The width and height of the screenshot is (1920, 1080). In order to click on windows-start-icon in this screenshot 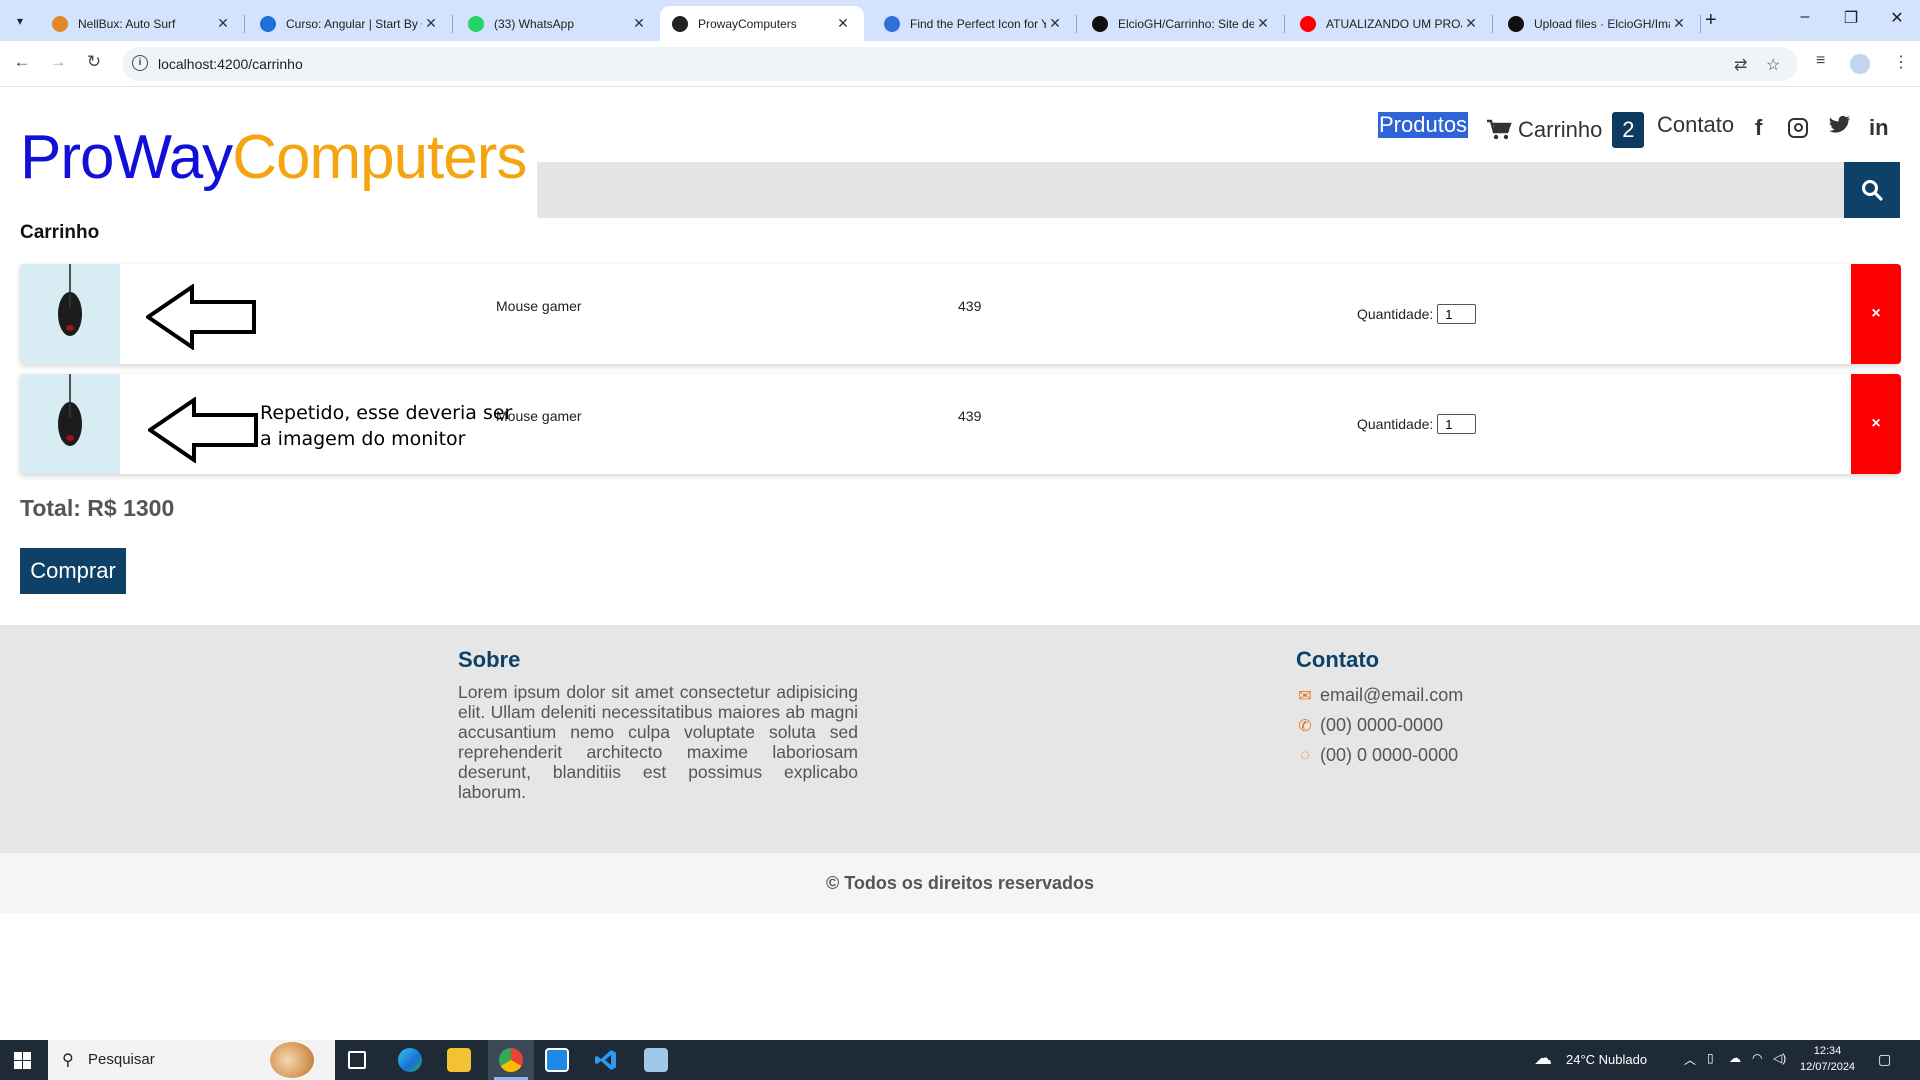, I will do `click(22, 1063)`.